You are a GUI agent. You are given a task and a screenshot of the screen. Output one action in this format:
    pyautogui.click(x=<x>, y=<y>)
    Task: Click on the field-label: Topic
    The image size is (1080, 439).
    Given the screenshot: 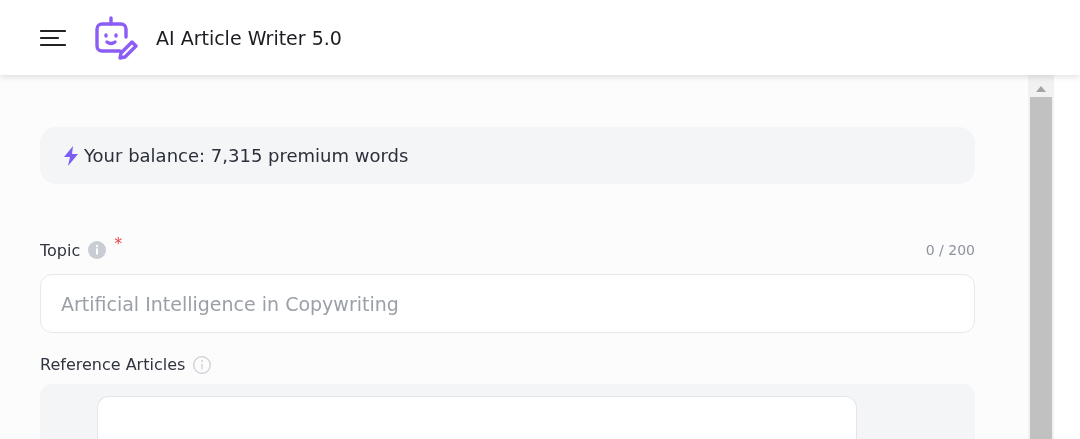 What is the action you would take?
    pyautogui.click(x=60, y=250)
    